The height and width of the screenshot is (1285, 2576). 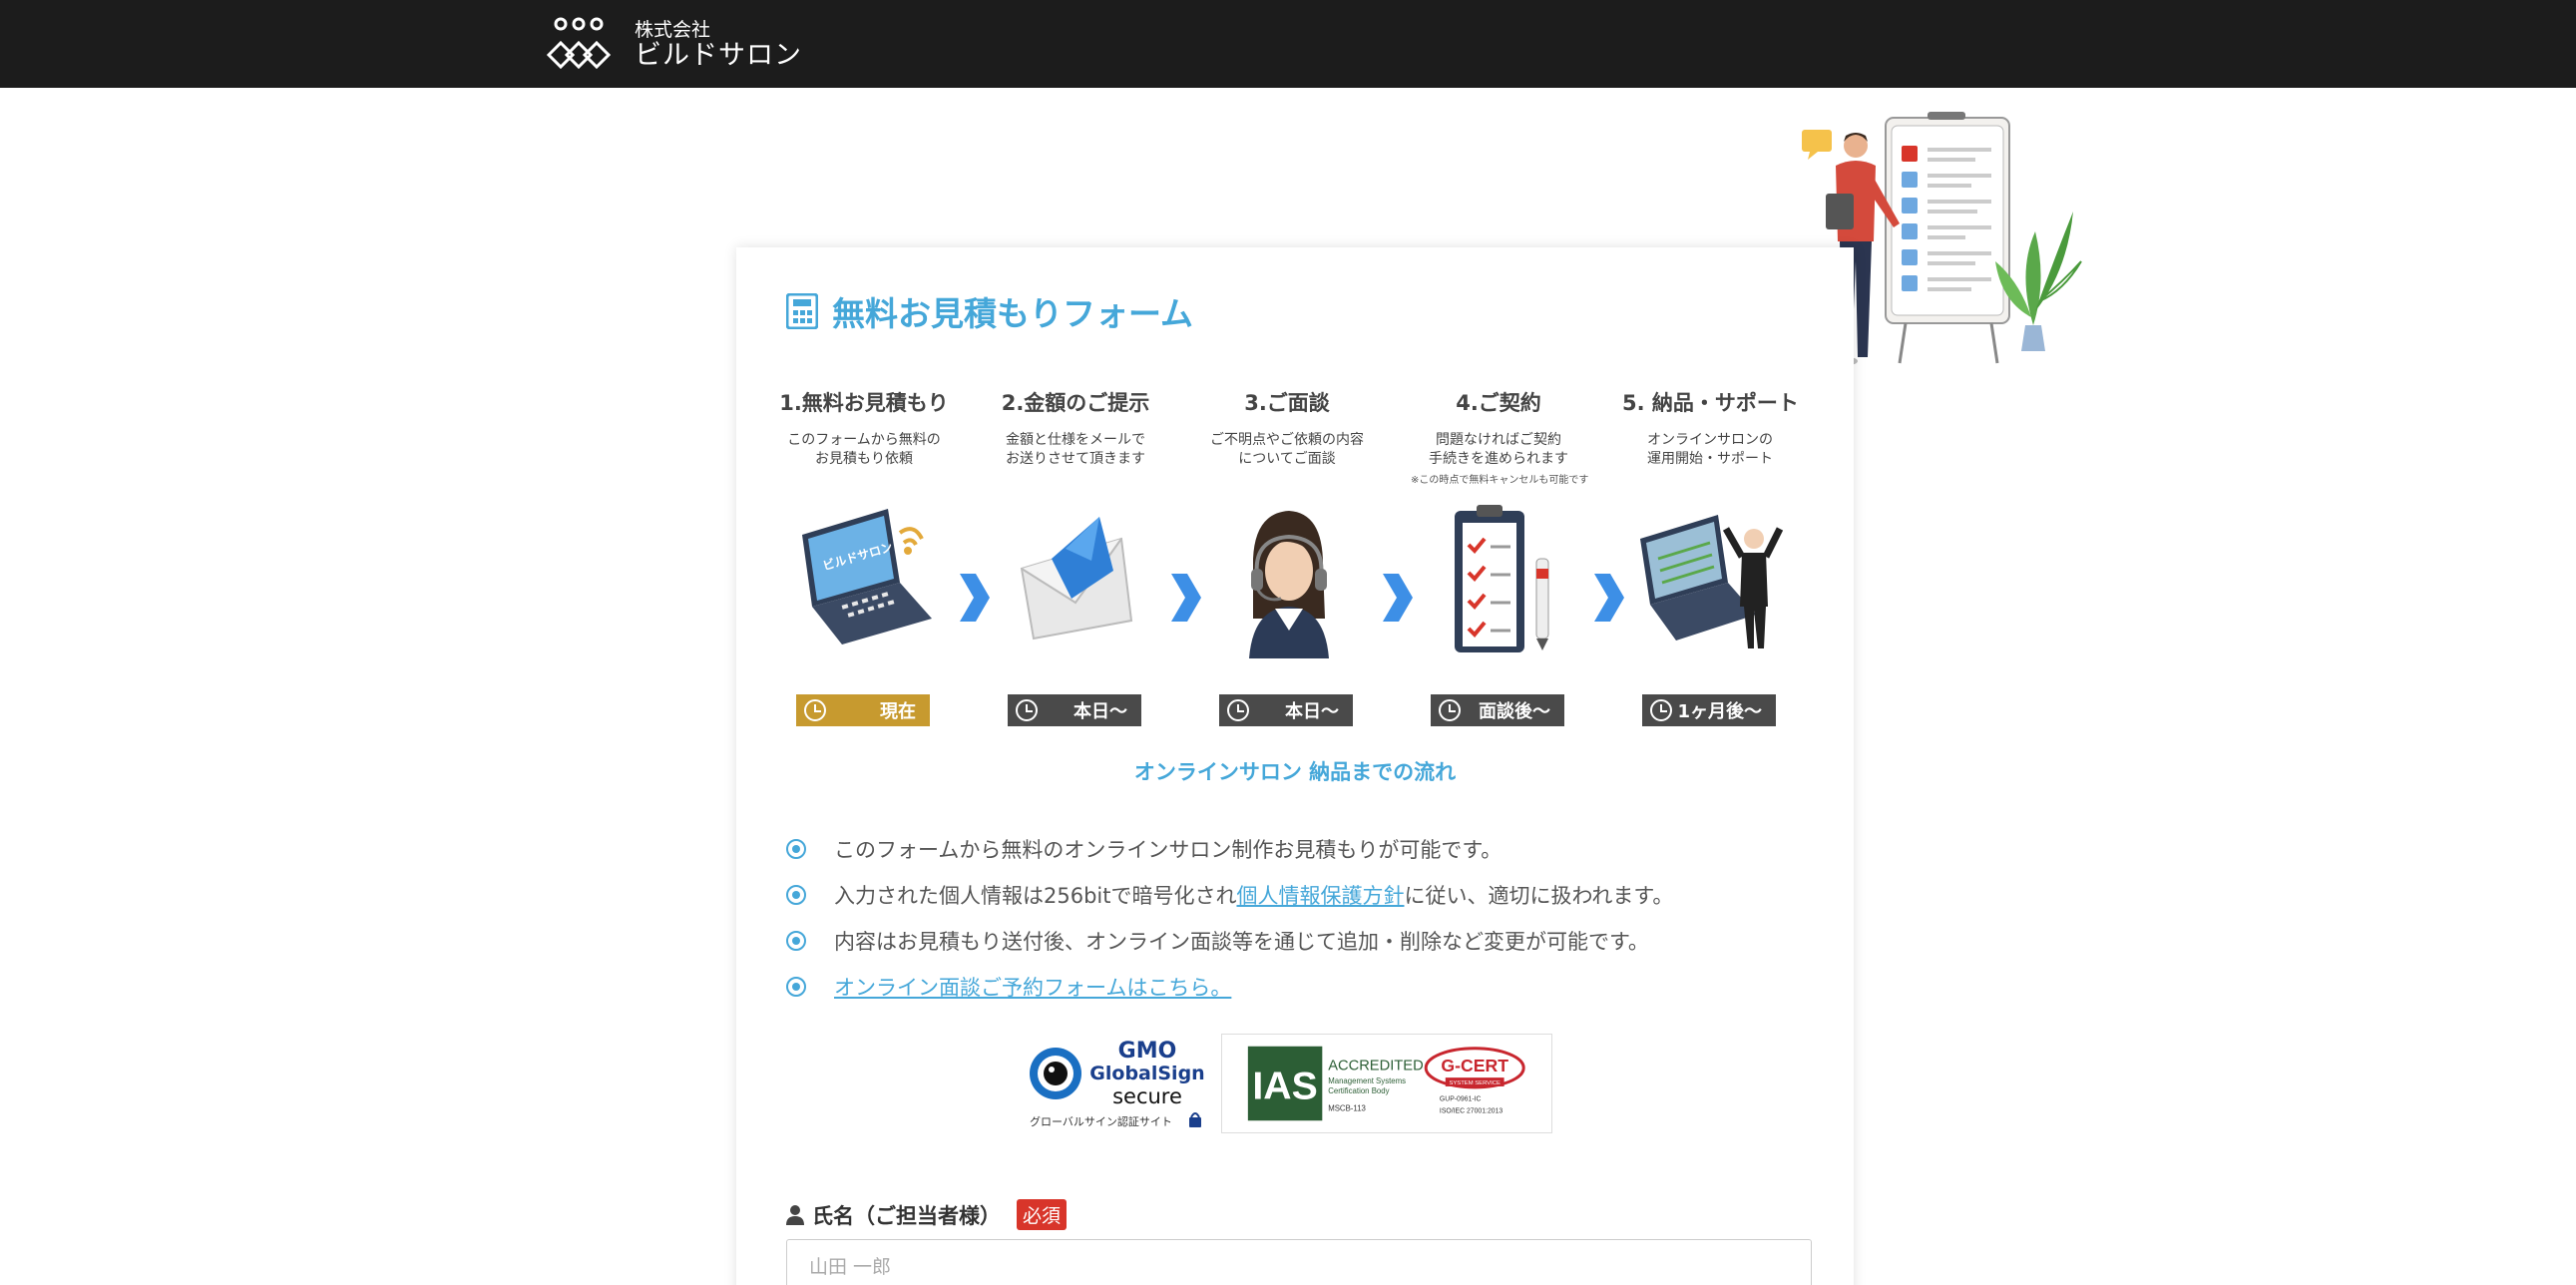 What do you see at coordinates (1367, 1080) in the screenshot?
I see `ias-line2: Management Systems` at bounding box center [1367, 1080].